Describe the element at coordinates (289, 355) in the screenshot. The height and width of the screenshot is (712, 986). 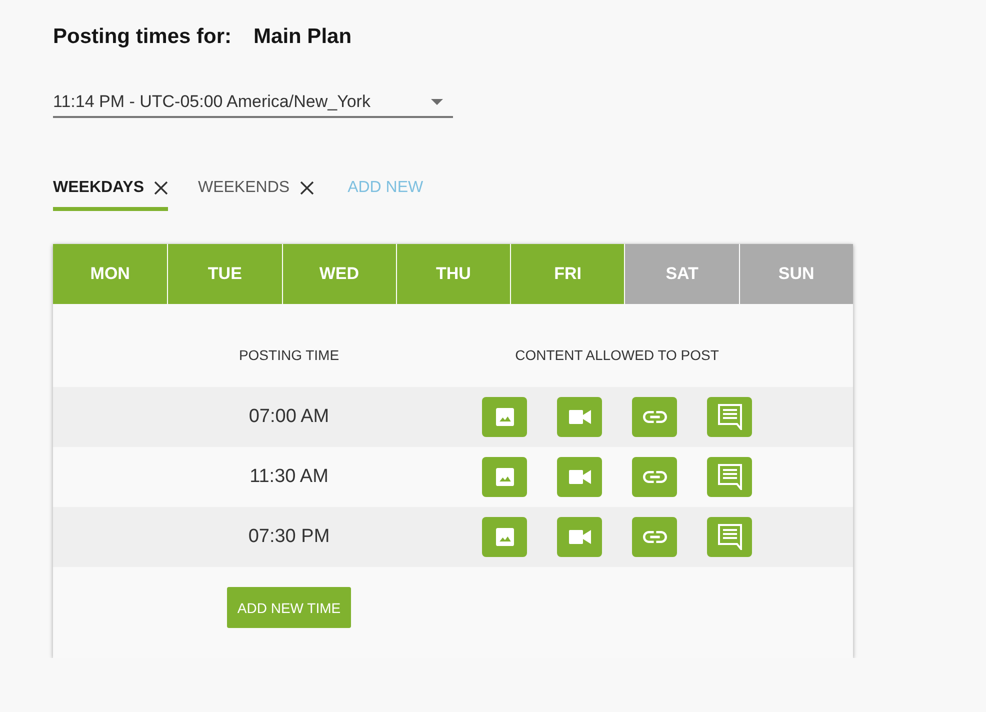
I see `column-header: POSTING TIME` at that location.